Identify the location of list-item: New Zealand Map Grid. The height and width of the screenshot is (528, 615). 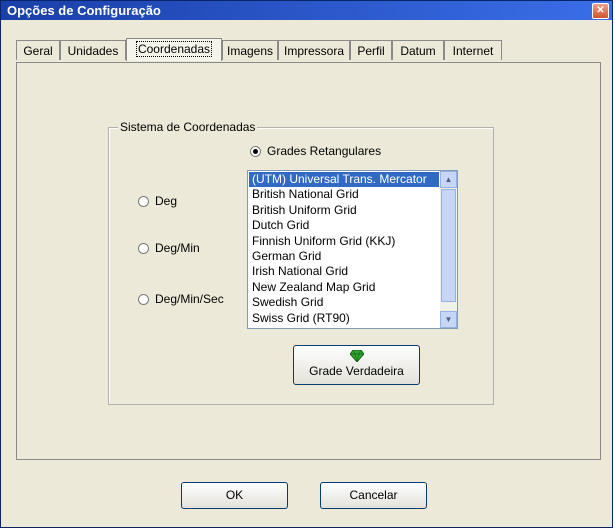
(344, 287).